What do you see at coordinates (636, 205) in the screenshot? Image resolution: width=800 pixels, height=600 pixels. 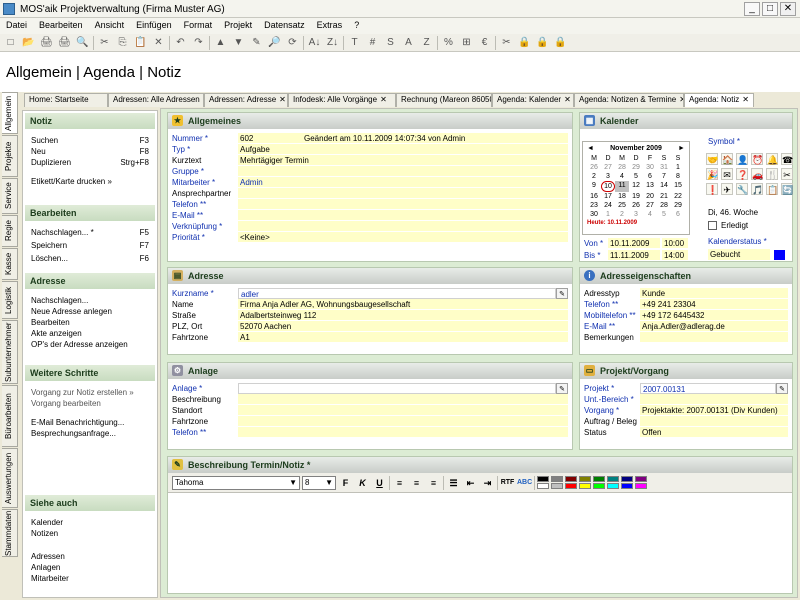 I see `calendar-day: 26` at bounding box center [636, 205].